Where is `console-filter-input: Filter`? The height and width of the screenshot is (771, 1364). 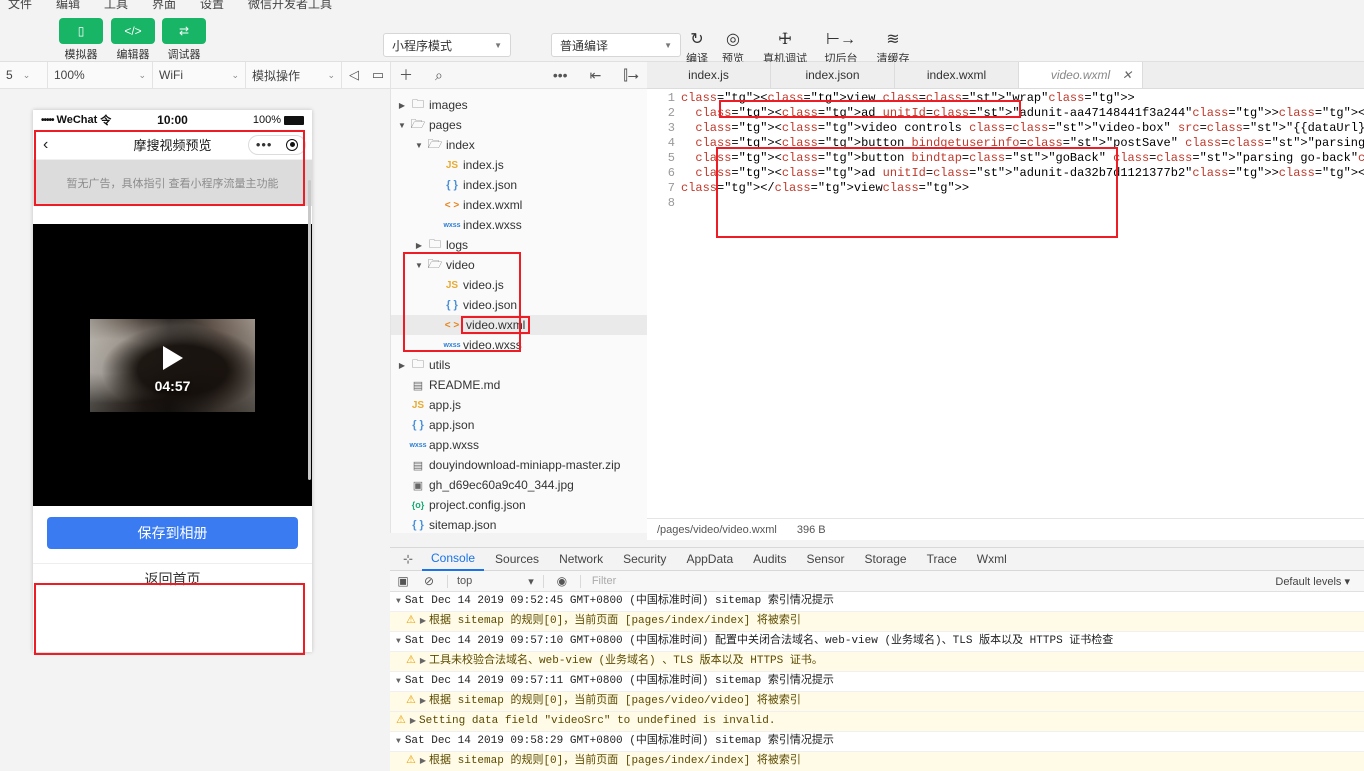 console-filter-input: Filter is located at coordinates (931, 581).